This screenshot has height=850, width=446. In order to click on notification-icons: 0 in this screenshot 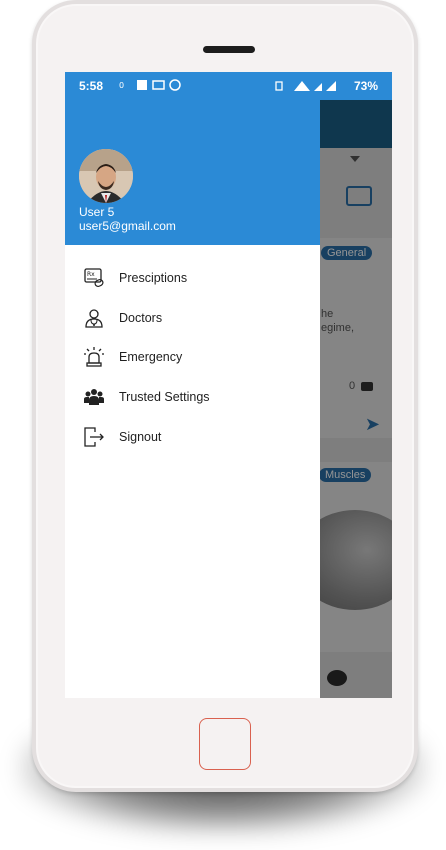, I will do `click(152, 86)`.